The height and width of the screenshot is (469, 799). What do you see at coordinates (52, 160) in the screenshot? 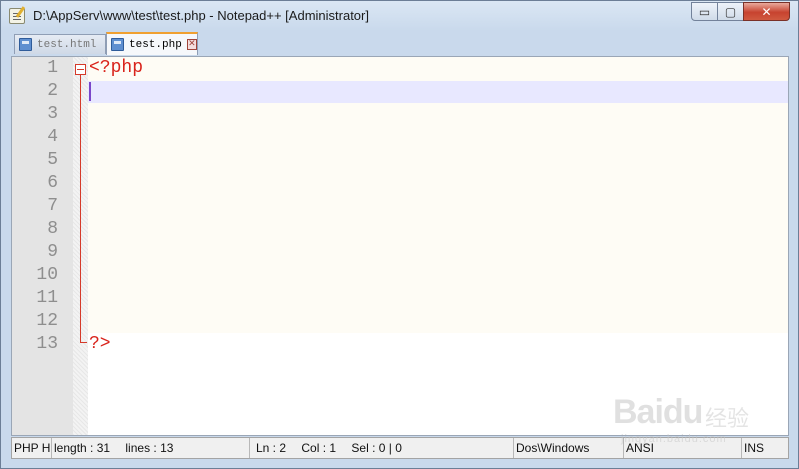
I see `line-number: 5` at bounding box center [52, 160].